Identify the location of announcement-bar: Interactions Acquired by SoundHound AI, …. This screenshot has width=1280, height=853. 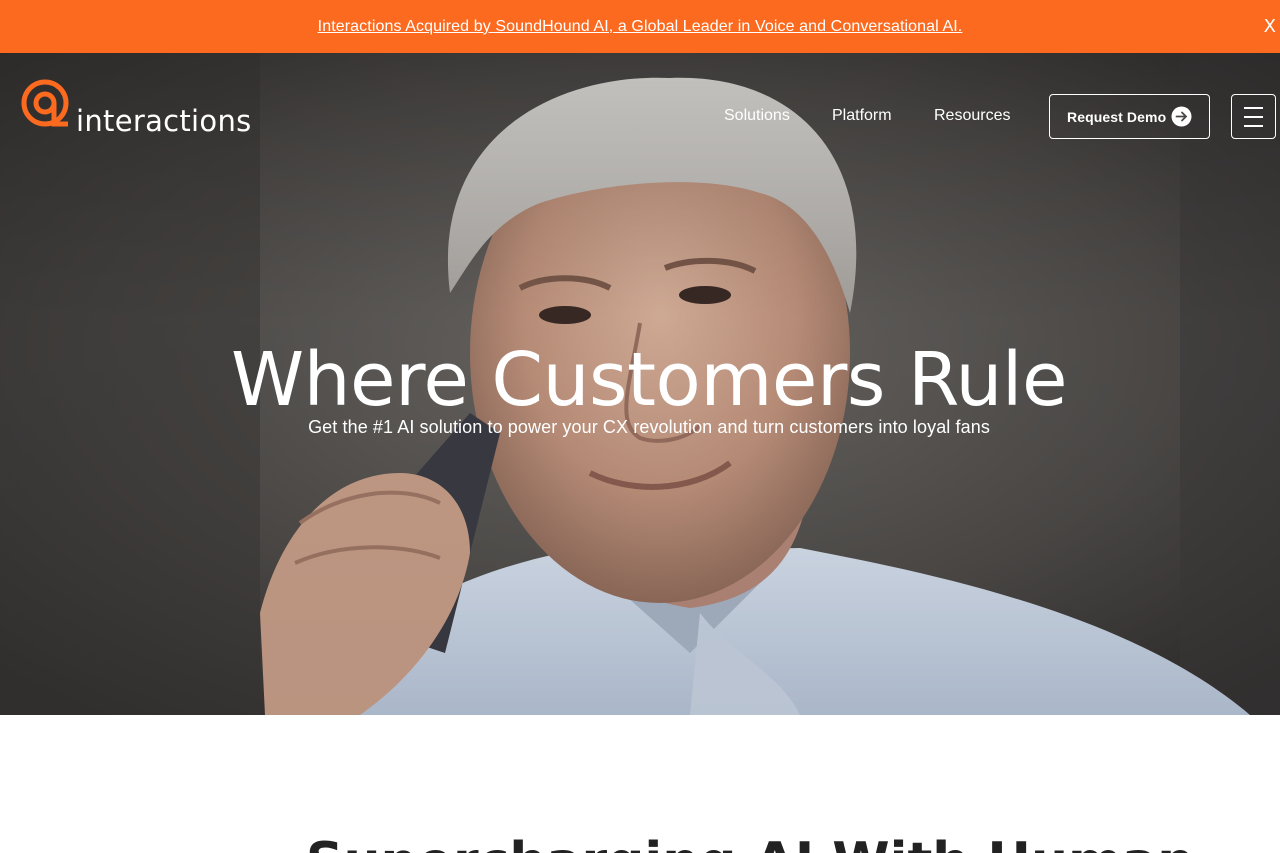
(640, 26).